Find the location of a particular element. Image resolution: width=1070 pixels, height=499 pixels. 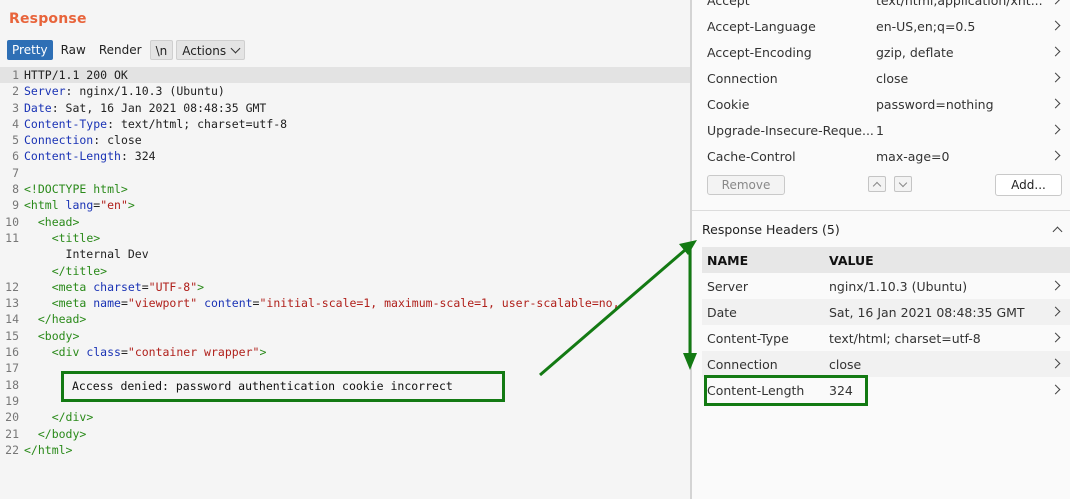

code-token: Date is located at coordinates (38, 107).